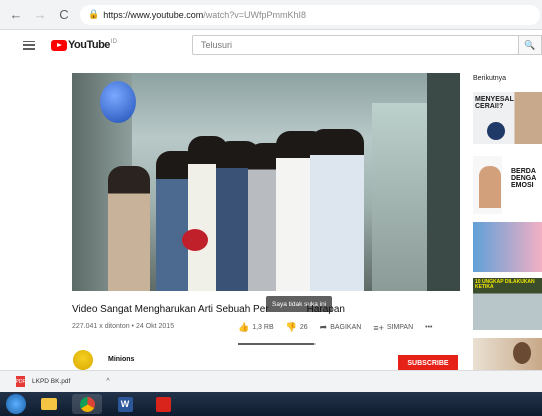 The height and width of the screenshot is (416, 542). Describe the element at coordinates (271, 381) in the screenshot. I see `download-shelf: PDF LKPD BK.pdf ^` at that location.